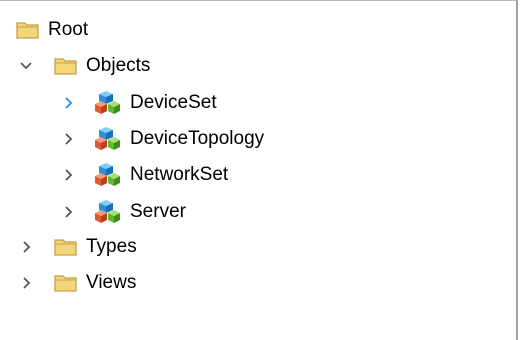  Describe the element at coordinates (179, 174) in the screenshot. I see `tree-node-label: NetworkSet` at that location.